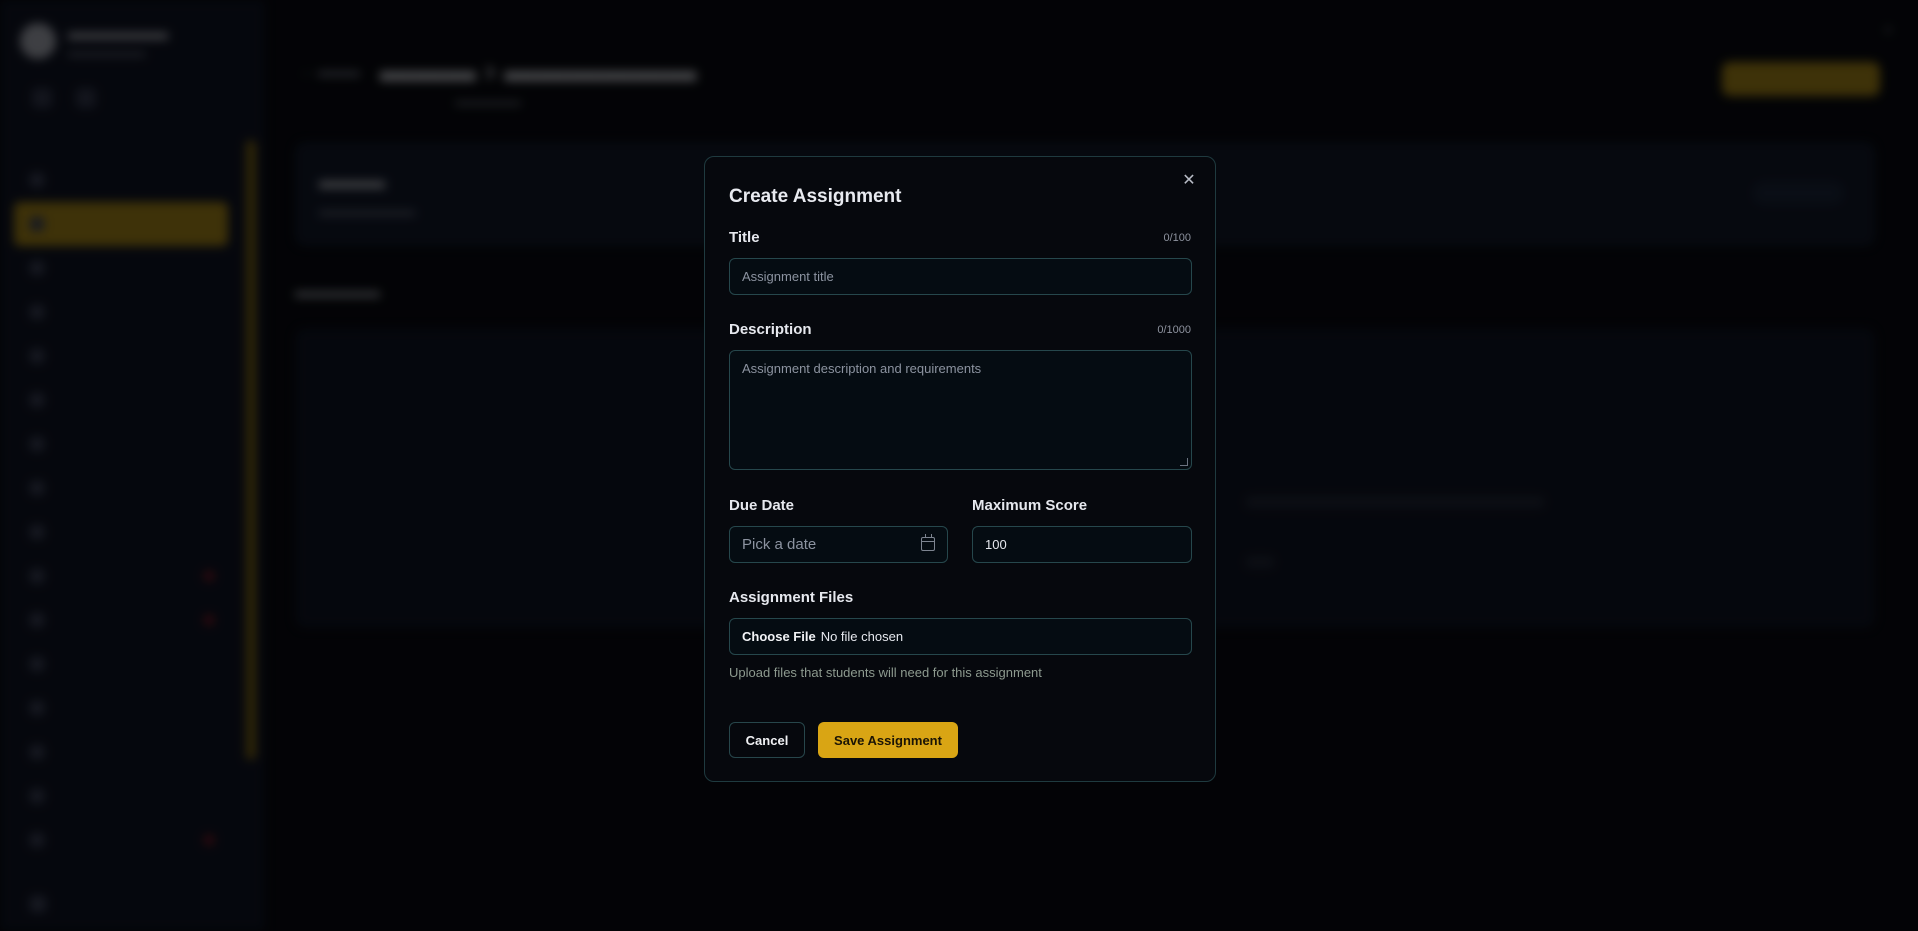 The image size is (1918, 931). What do you see at coordinates (838, 544) in the screenshot?
I see `due-date-picker: Pick a date` at bounding box center [838, 544].